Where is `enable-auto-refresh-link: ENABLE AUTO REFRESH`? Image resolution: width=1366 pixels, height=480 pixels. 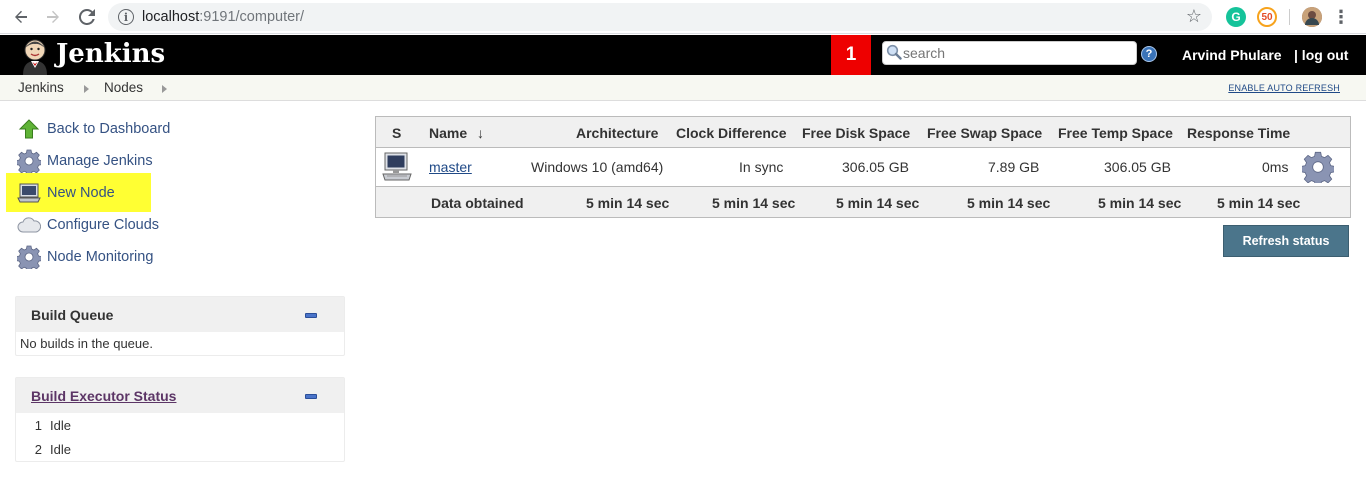
enable-auto-refresh-link: ENABLE AUTO REFRESH is located at coordinates (1284, 88).